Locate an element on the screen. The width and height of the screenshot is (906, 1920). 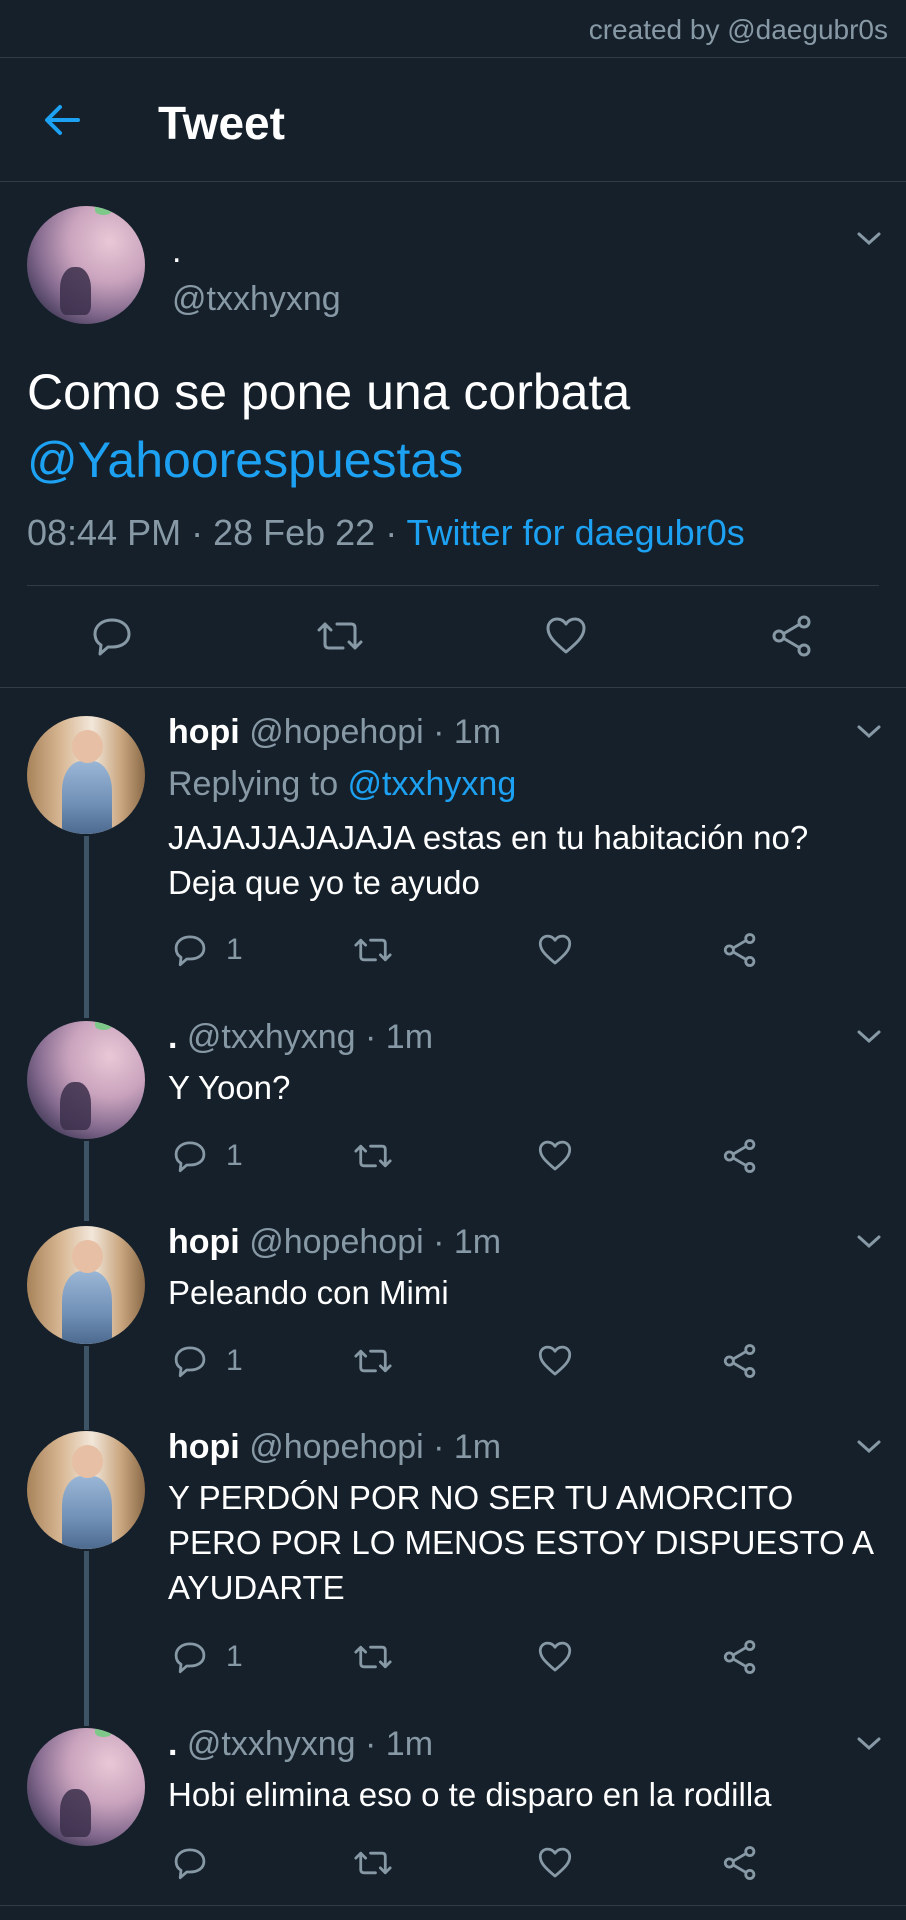
replying-label: Replying to is located at coordinates (258, 784).